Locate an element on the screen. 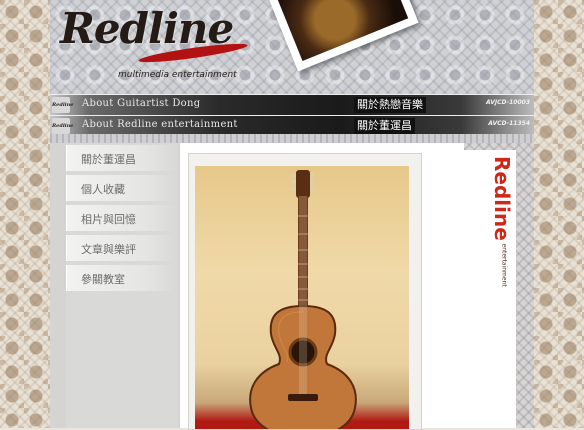 This screenshot has height=430, width=584. banner-code: AVJCD-10003 is located at coordinates (508, 102).